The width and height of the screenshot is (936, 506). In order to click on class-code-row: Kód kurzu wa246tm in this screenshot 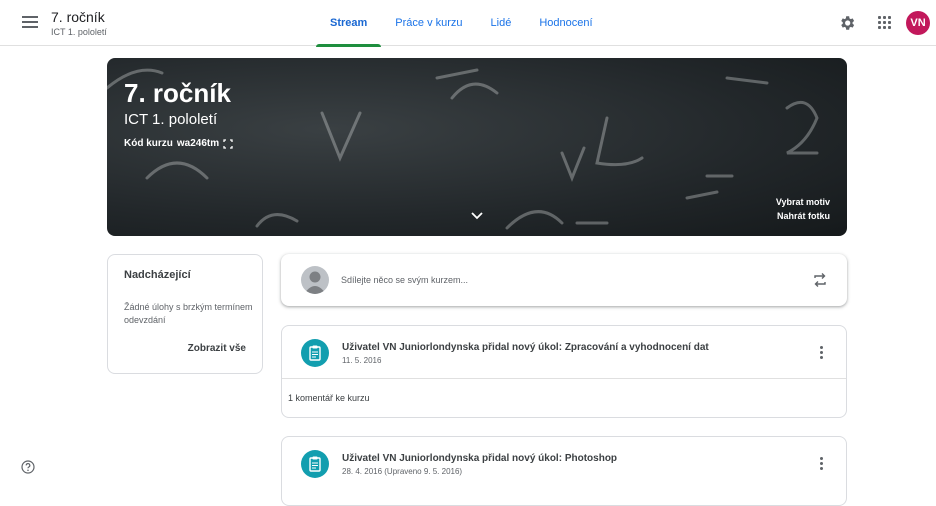, I will do `click(178, 143)`.